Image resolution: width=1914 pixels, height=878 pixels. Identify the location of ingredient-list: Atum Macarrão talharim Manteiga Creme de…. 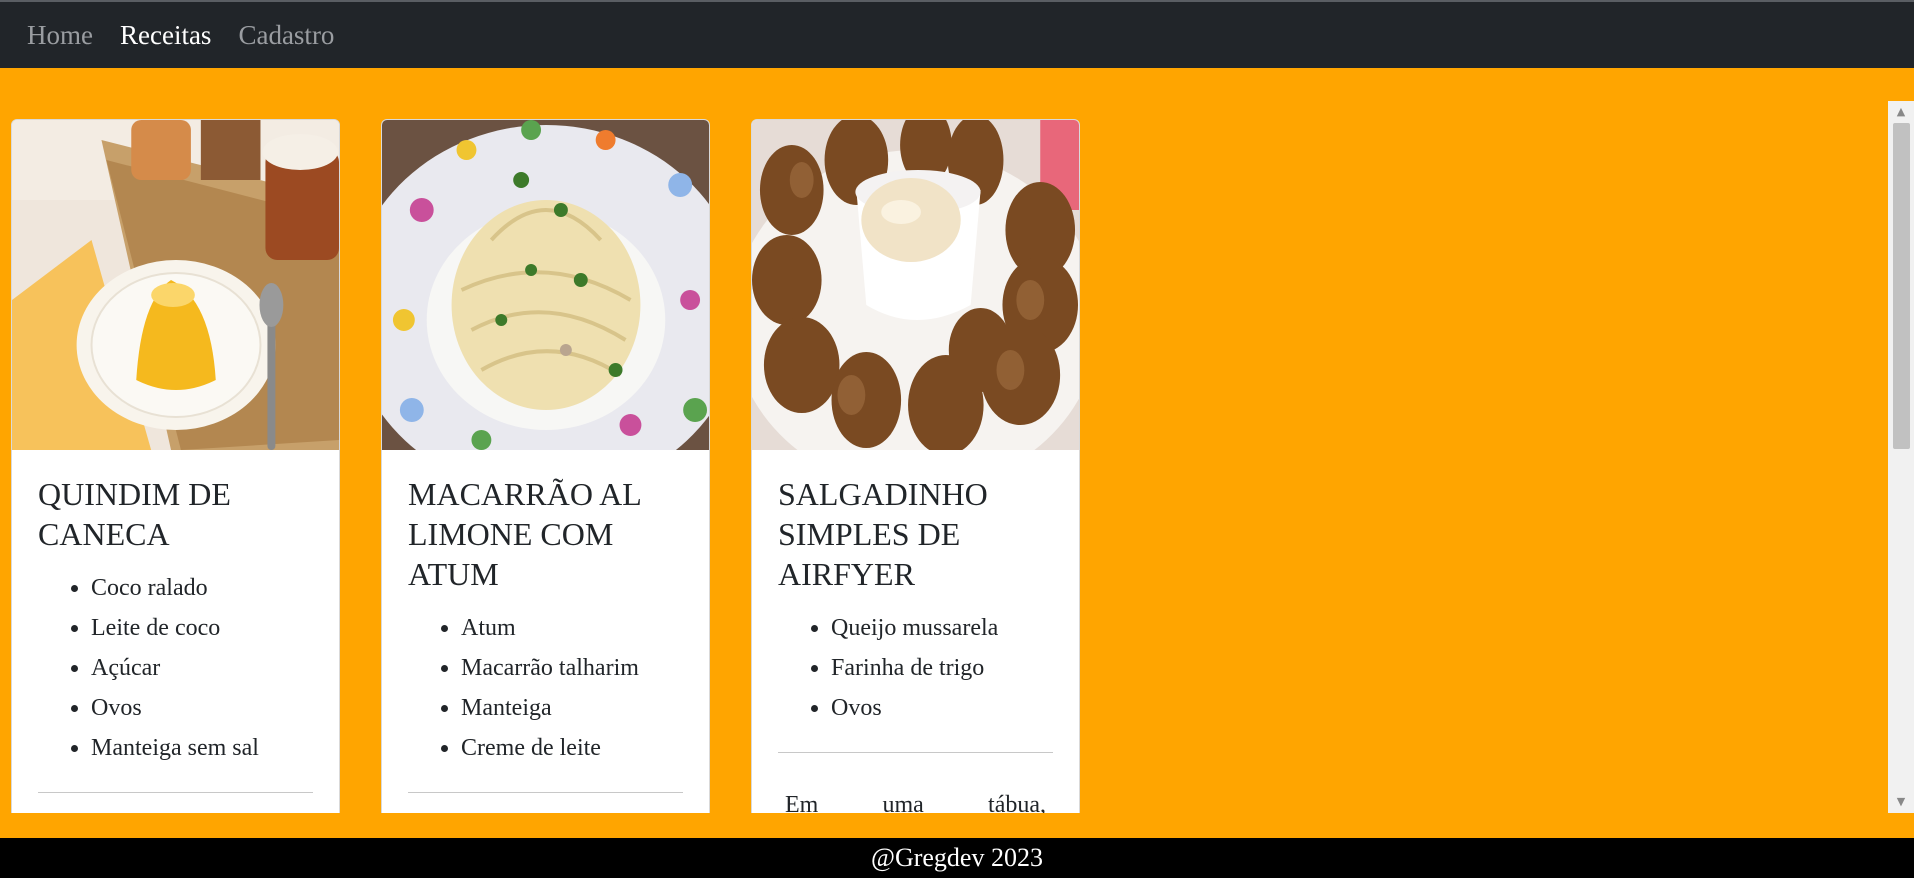
(545, 688).